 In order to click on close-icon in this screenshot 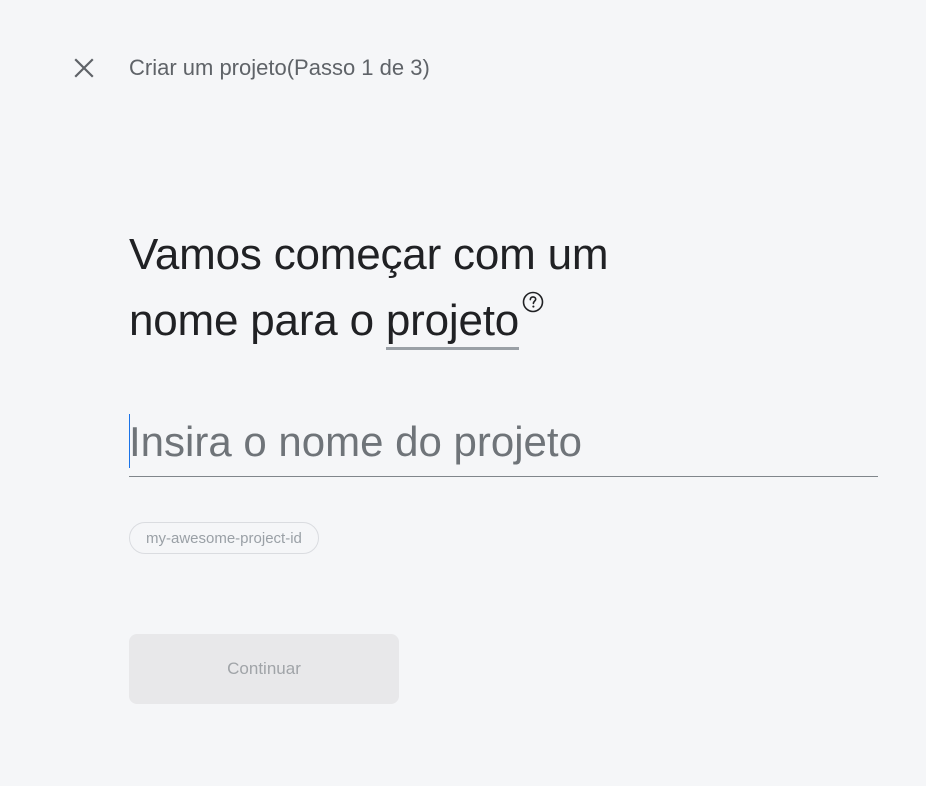, I will do `click(84, 68)`.